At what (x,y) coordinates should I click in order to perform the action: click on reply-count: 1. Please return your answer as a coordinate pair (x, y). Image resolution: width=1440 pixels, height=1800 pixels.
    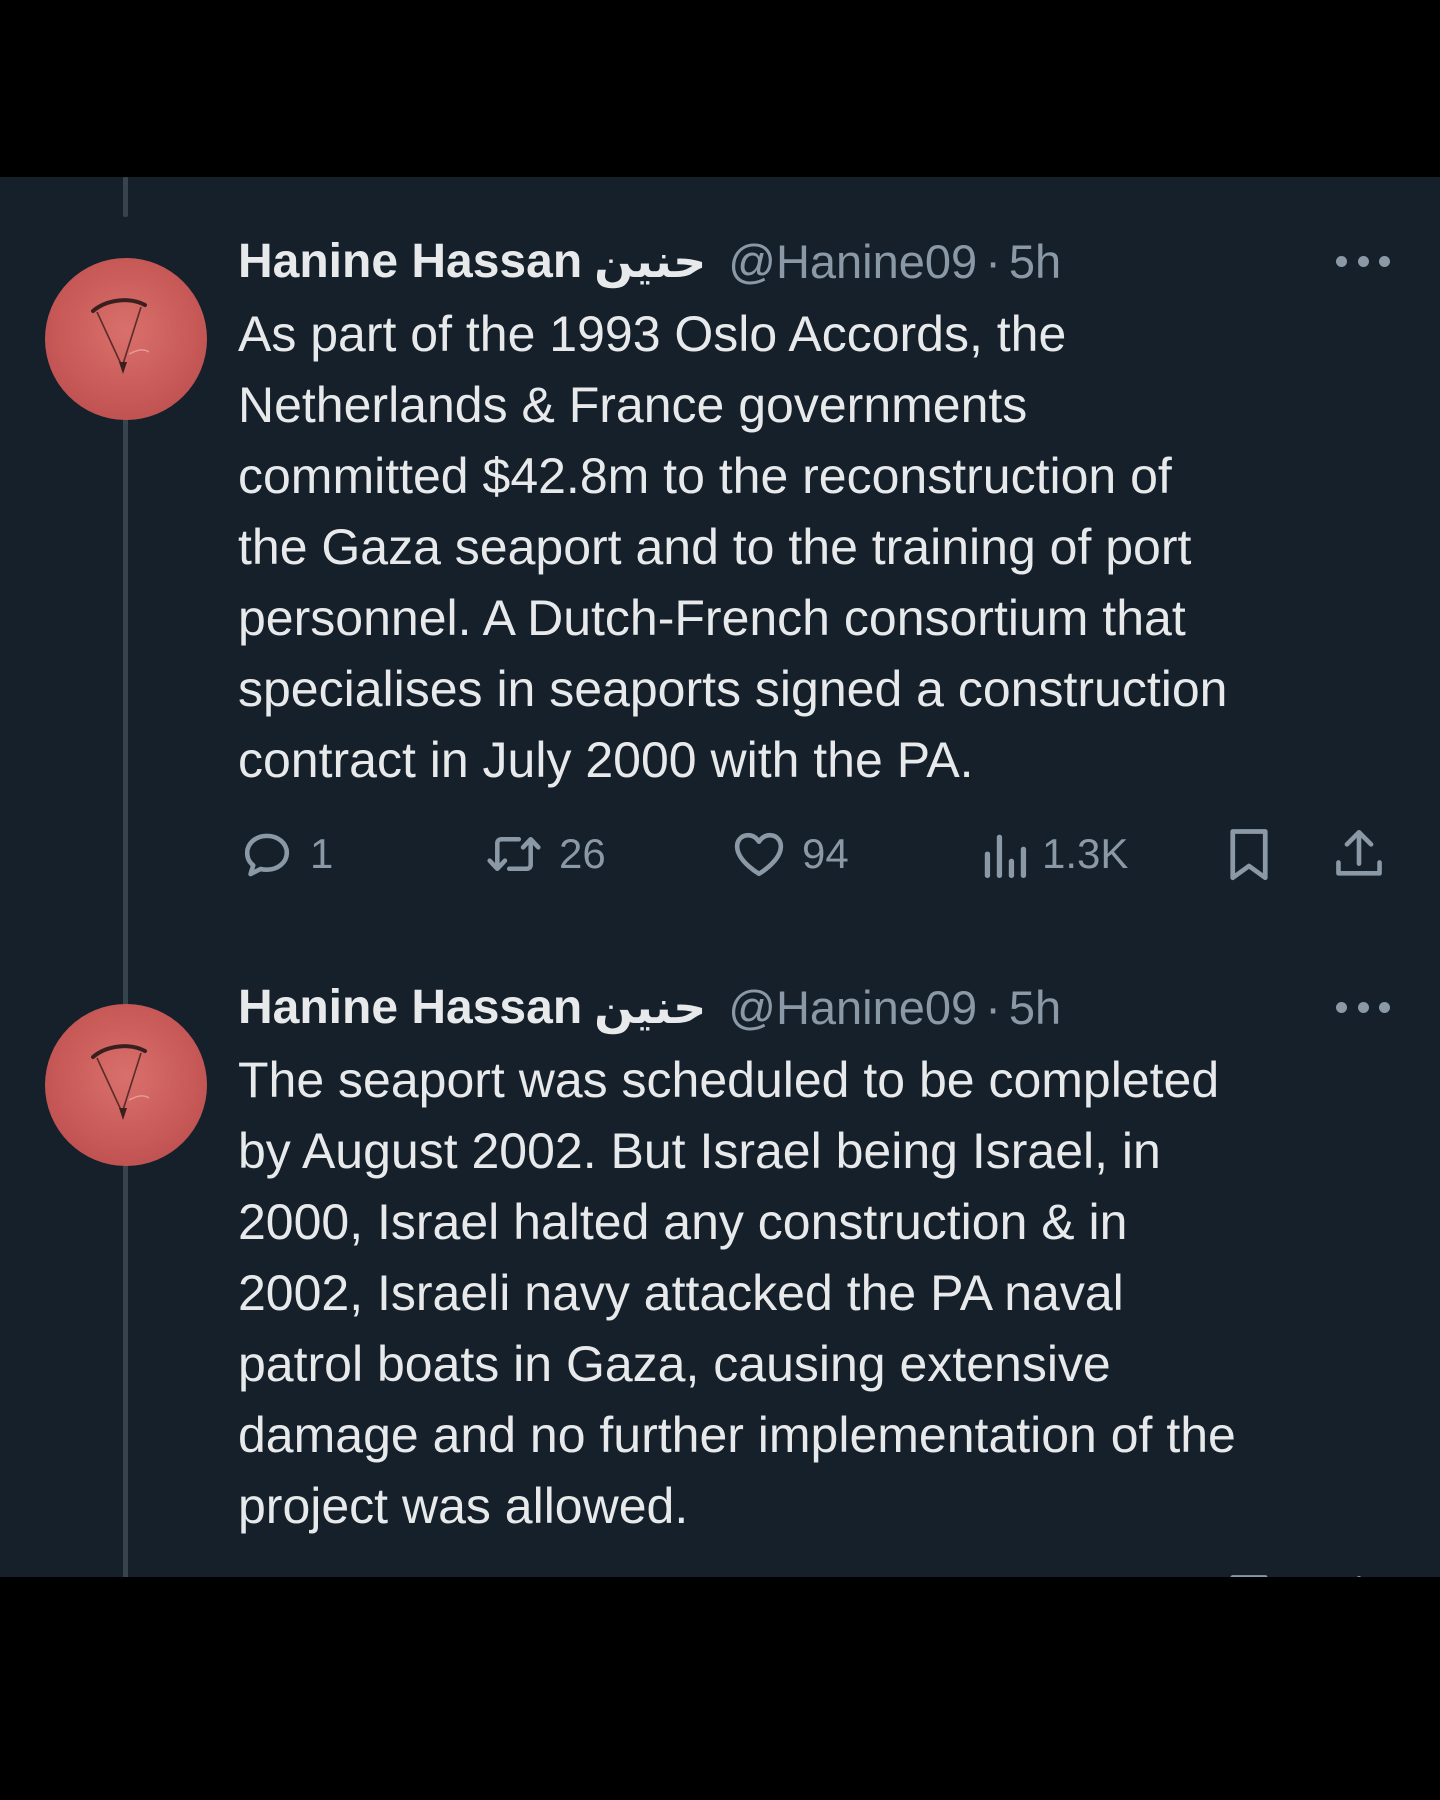
    Looking at the image, I should click on (322, 853).